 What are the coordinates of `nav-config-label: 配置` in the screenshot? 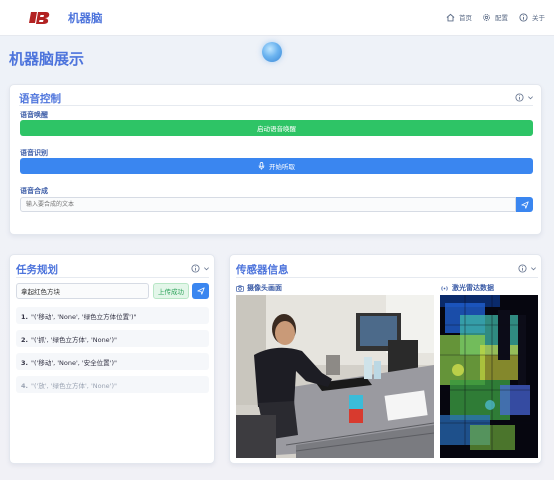 It's located at (501, 18).